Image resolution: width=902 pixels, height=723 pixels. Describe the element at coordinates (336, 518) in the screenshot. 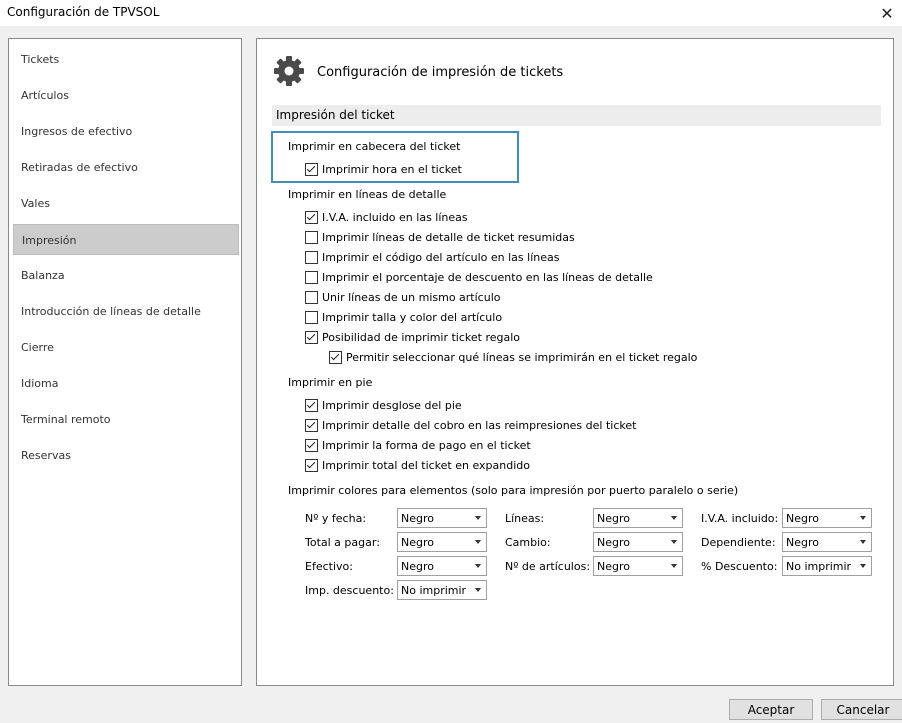

I see `label-numero-fecha: Nº y fecha:` at that location.